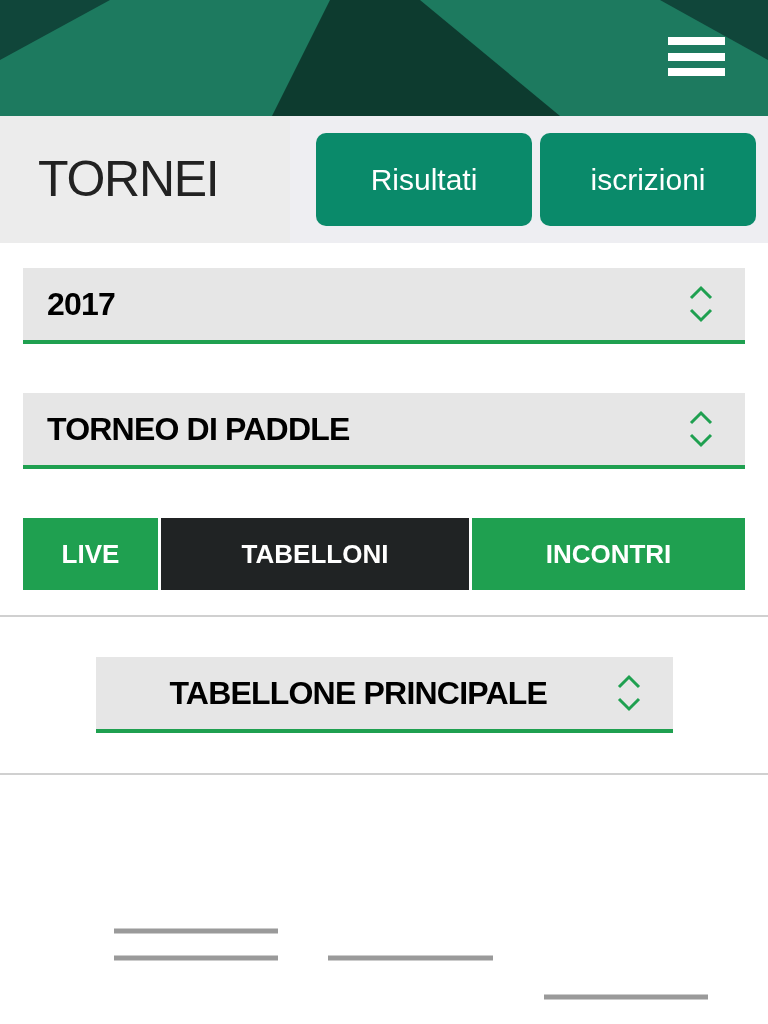 This screenshot has height=1024, width=768. Describe the element at coordinates (424, 179) in the screenshot. I see `nav-button: Risultati` at that location.